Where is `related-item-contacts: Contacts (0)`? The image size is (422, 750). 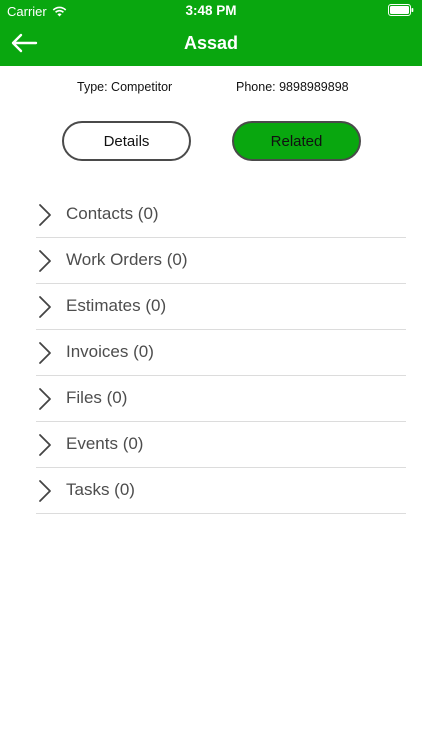 related-item-contacts: Contacts (0) is located at coordinates (221, 215).